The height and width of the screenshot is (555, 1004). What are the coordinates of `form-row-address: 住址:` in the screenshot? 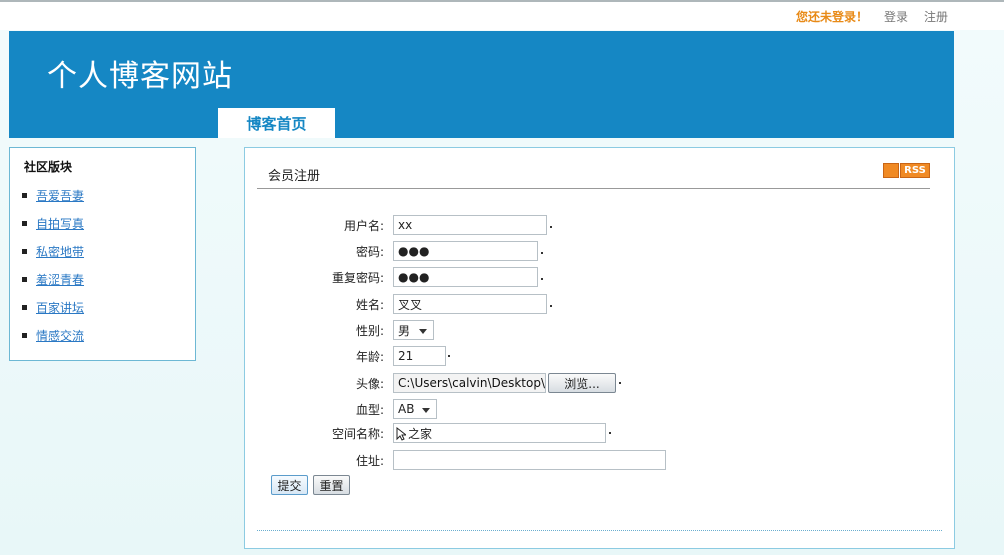 It's located at (599, 460).